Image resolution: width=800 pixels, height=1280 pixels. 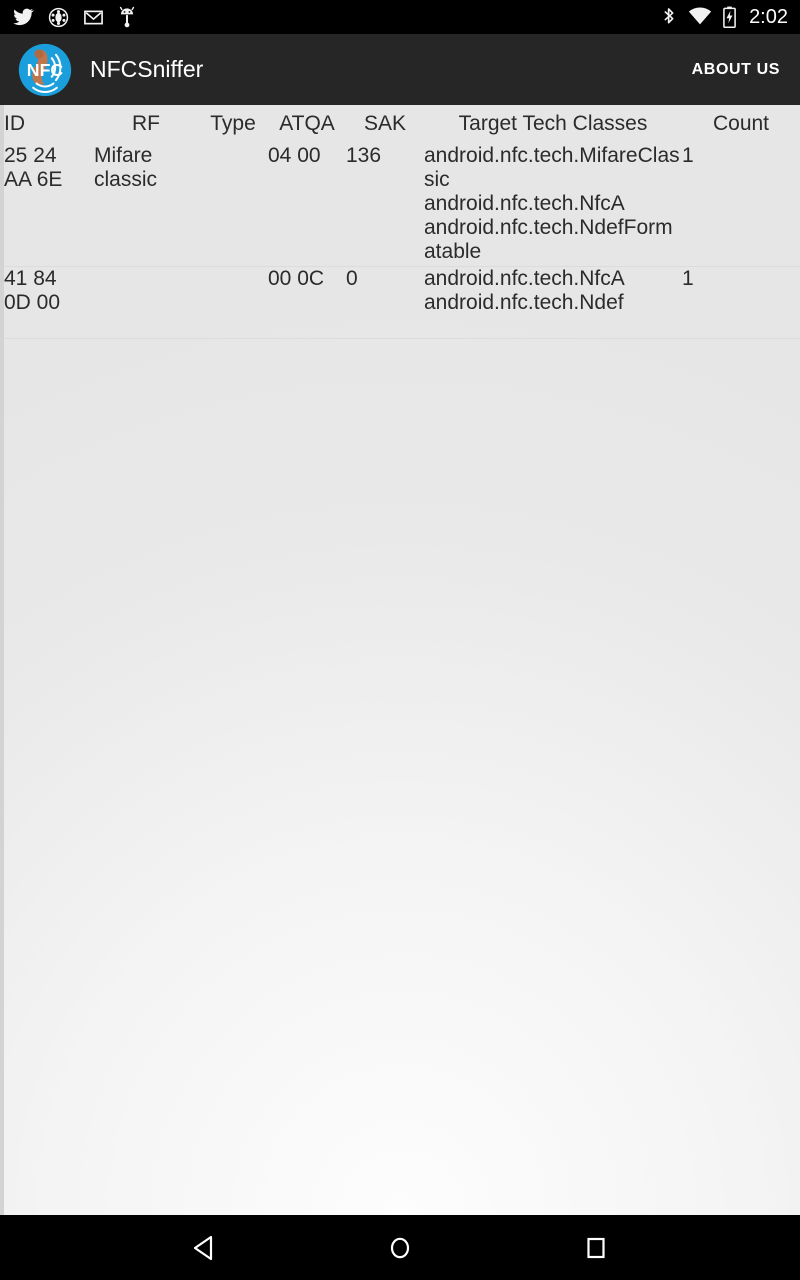 What do you see at coordinates (553, 123) in the screenshot?
I see `column-header-target-tech-classes: Target Tech Classes` at bounding box center [553, 123].